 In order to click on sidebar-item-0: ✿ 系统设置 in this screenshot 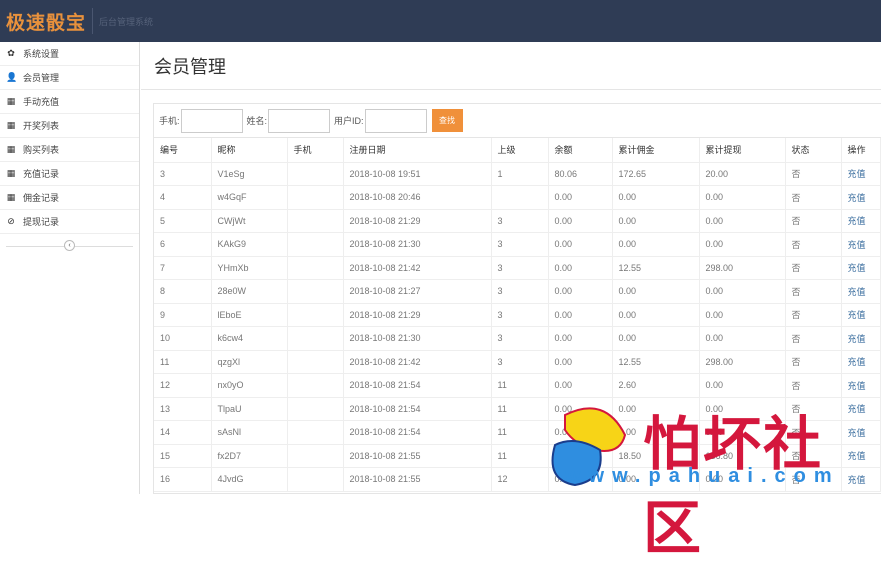, I will do `click(69, 54)`.